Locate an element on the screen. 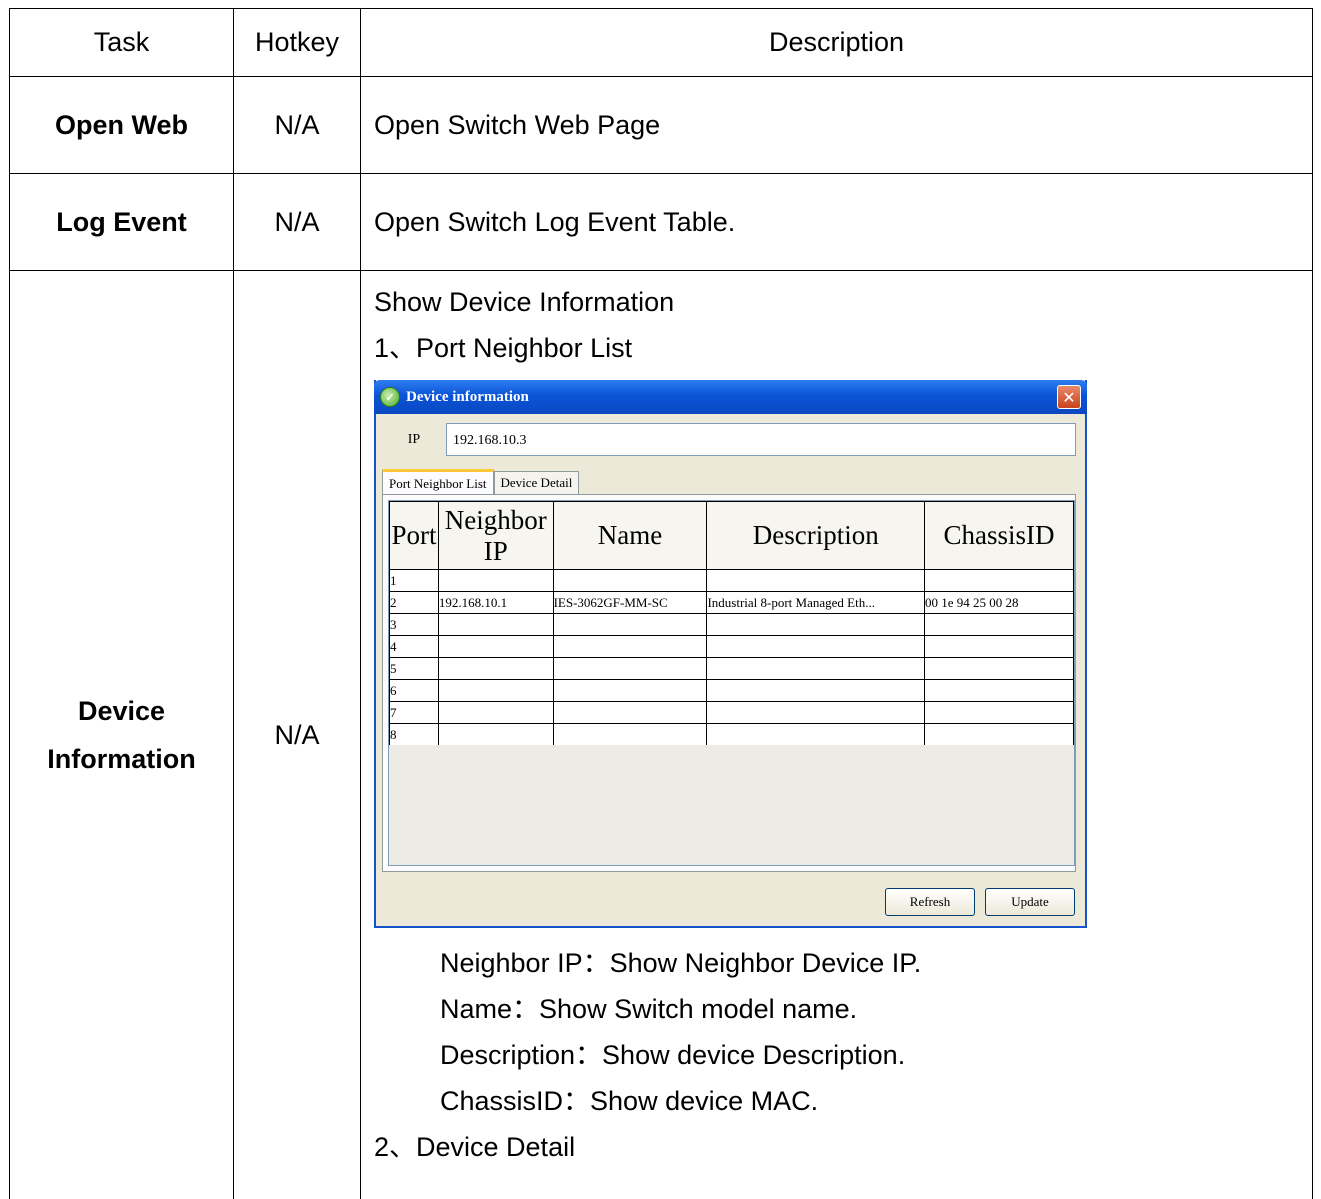 The image size is (1321, 1199). tab-port-neighbor-list: Port Neighbor List is located at coordinates (438, 482).